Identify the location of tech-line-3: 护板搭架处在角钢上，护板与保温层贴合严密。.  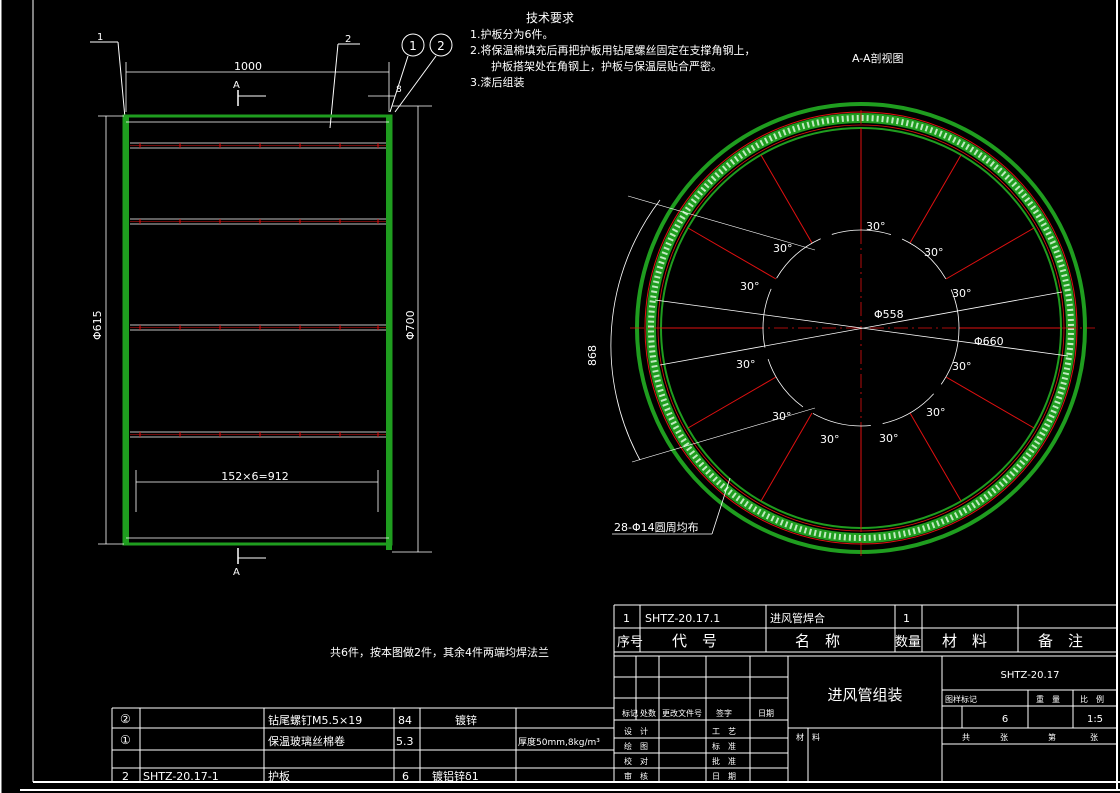
(606, 66).